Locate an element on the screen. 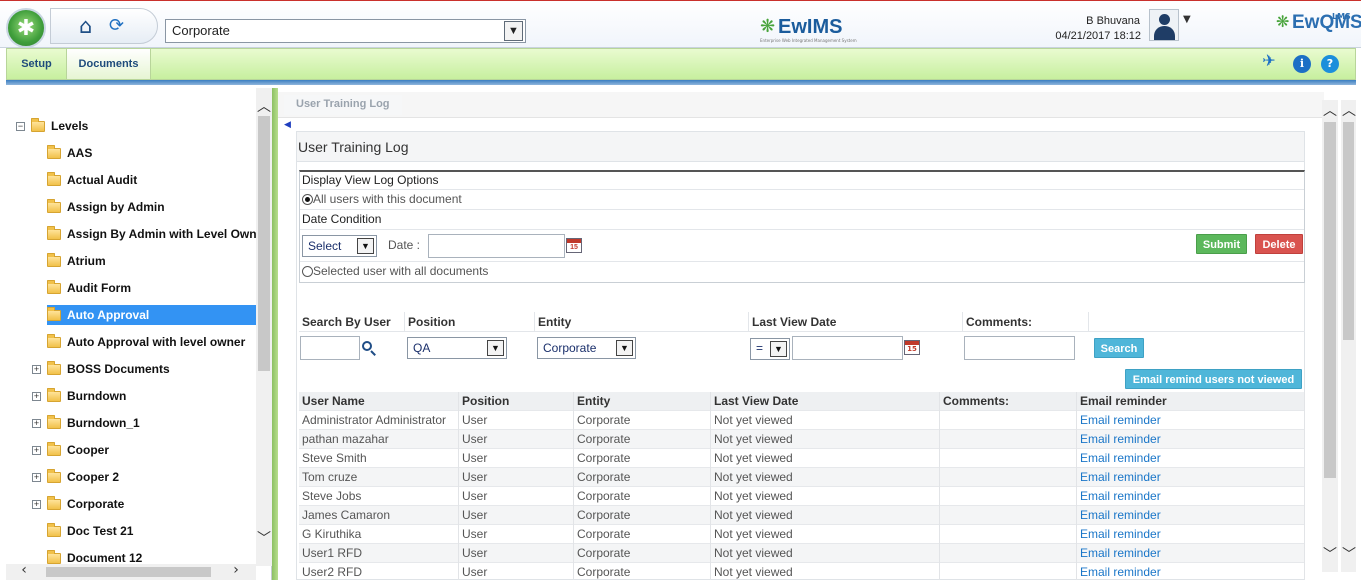 This screenshot has width=1361, height=585. breadcrumb: User Training Log is located at coordinates (343, 105).